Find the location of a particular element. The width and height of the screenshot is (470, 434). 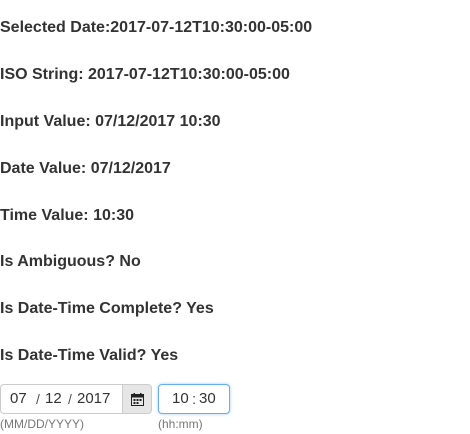

is-valid-line: Is Date-Time Valid? Yes is located at coordinates (89, 356).